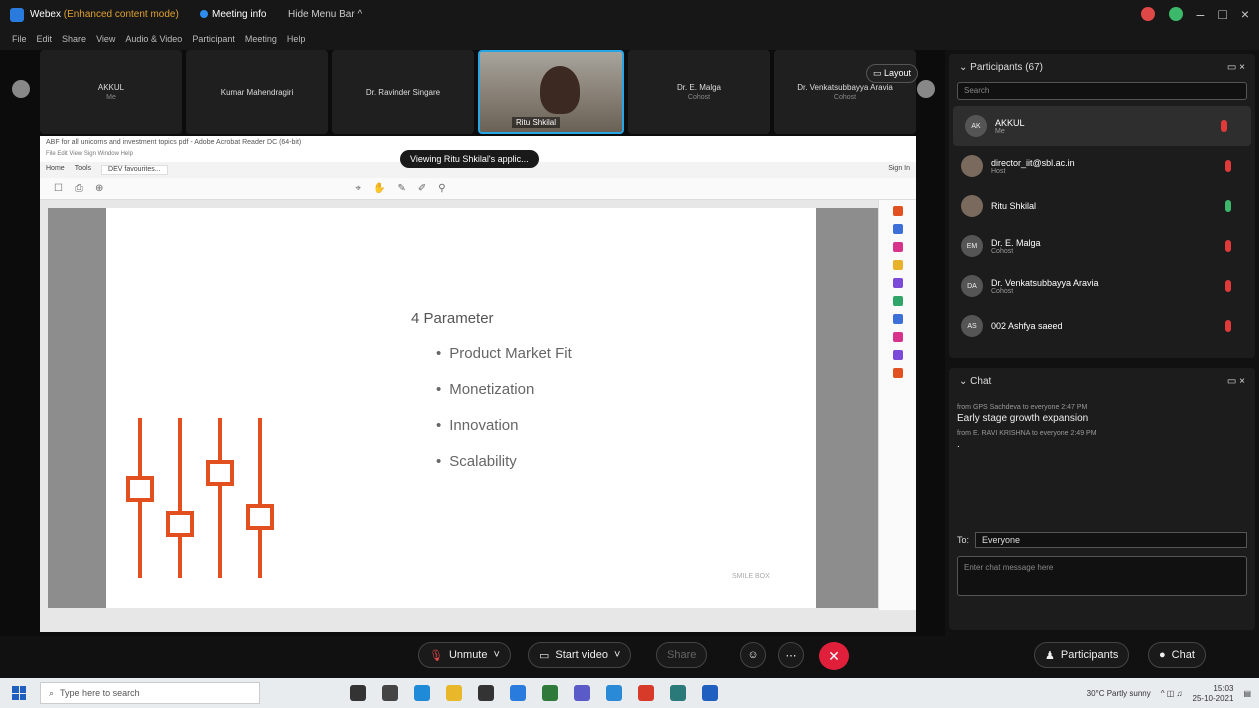 This screenshot has height=708, width=1259. I want to click on participant-search-input: Search, so click(1102, 91).